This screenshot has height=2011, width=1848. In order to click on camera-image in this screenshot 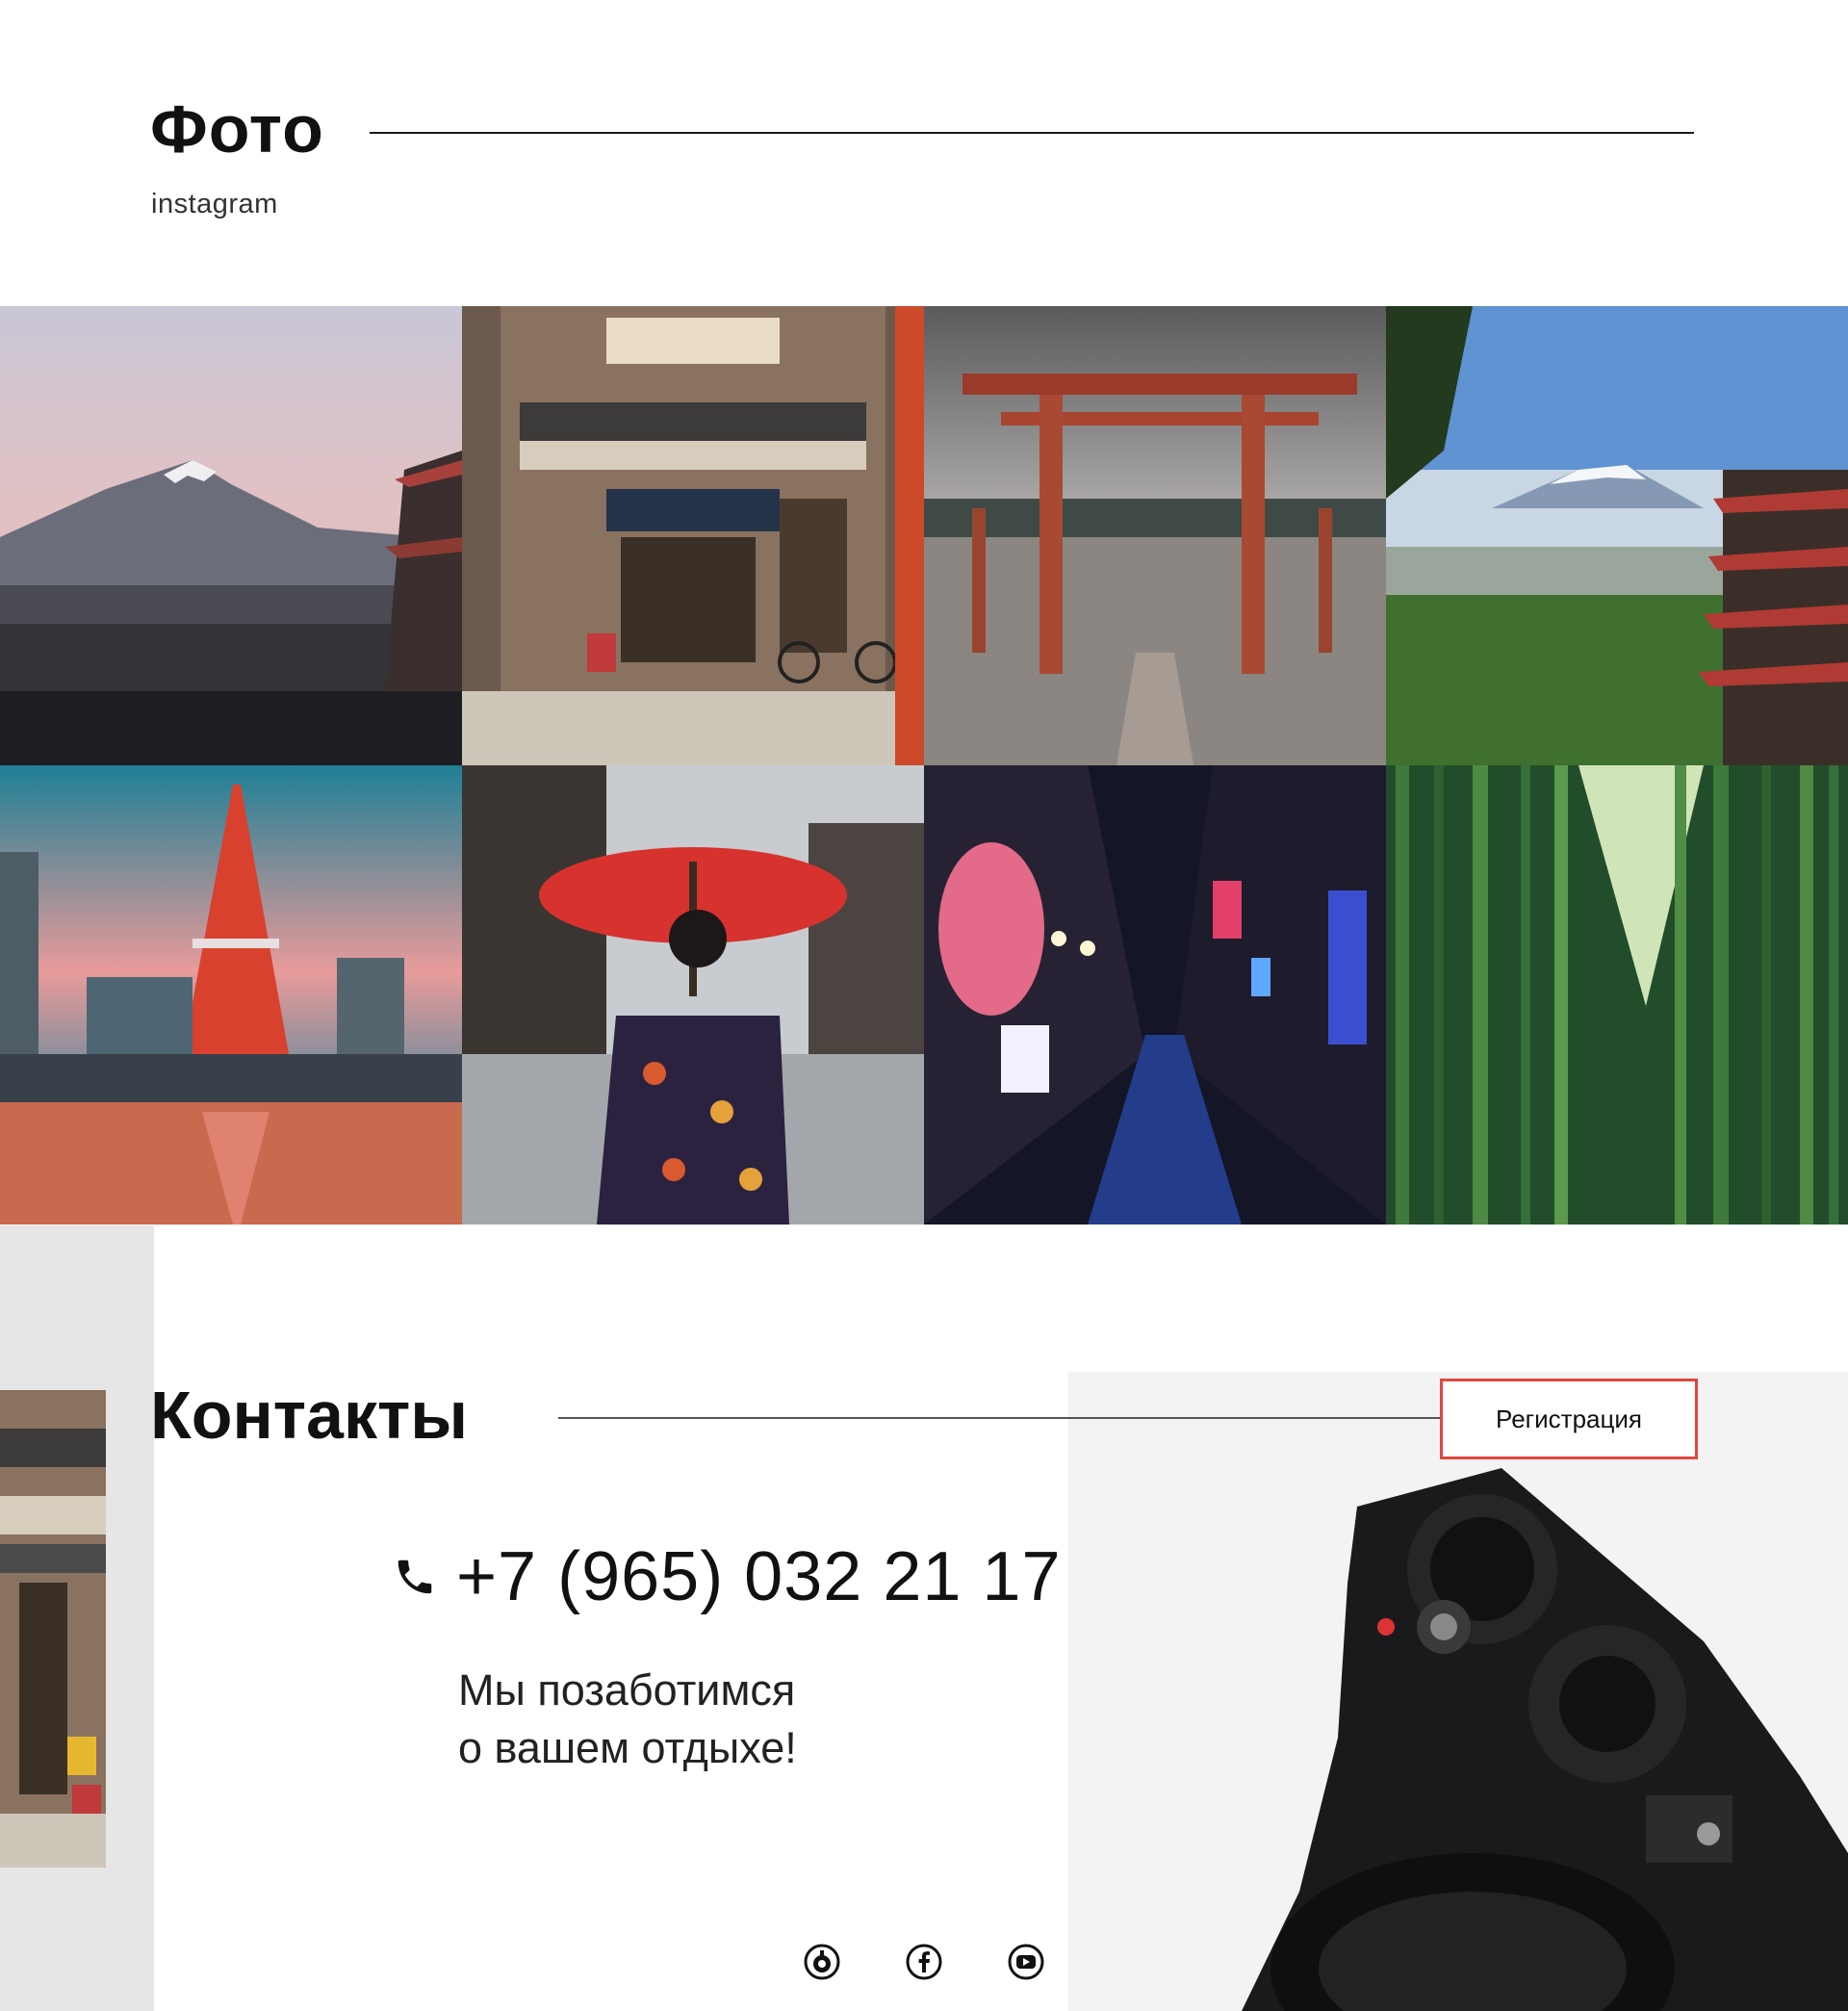, I will do `click(1458, 1691)`.